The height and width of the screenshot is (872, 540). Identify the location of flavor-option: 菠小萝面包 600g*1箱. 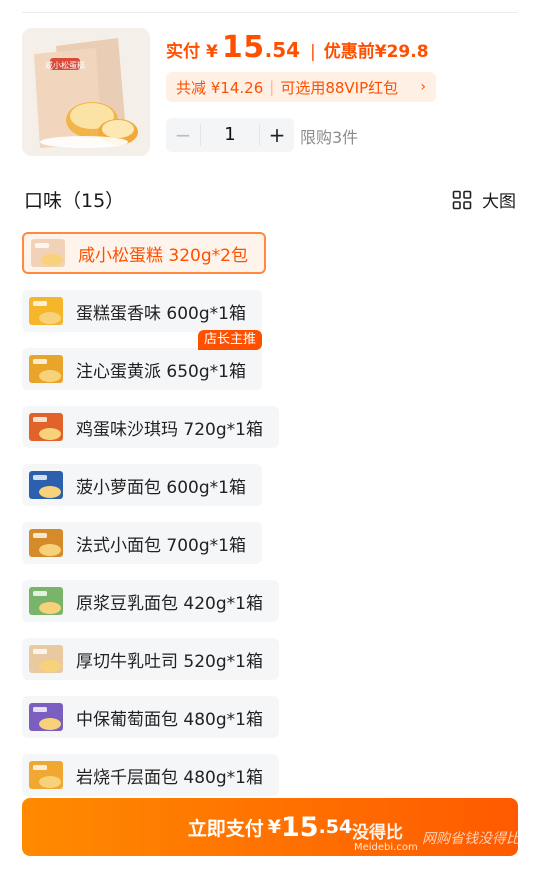
(142, 485).